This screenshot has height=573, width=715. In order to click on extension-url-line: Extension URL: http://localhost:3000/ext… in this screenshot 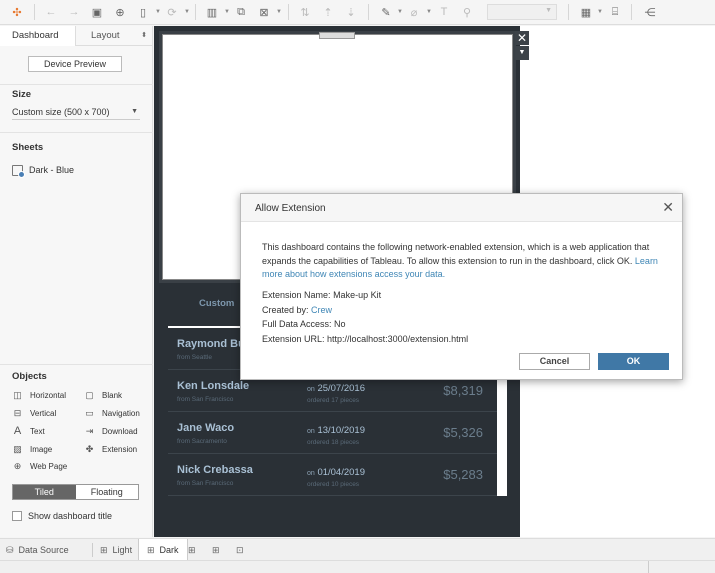, I will do `click(365, 339)`.